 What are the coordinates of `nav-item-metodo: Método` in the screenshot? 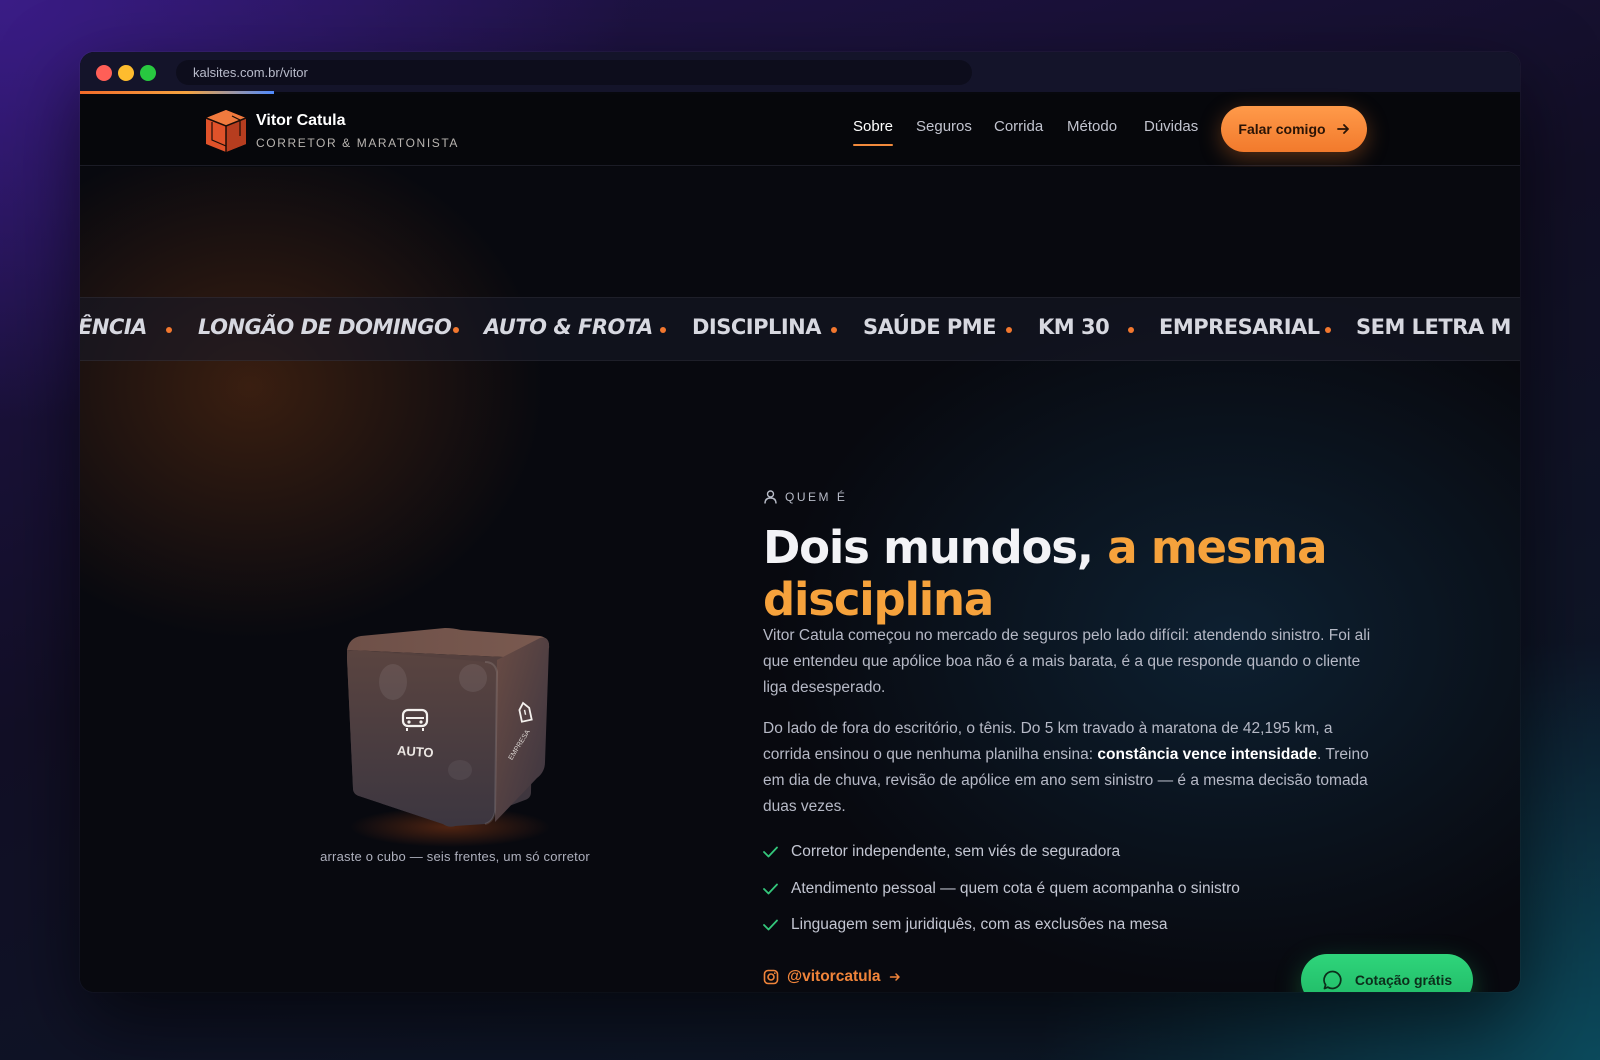 It's located at (1092, 126).